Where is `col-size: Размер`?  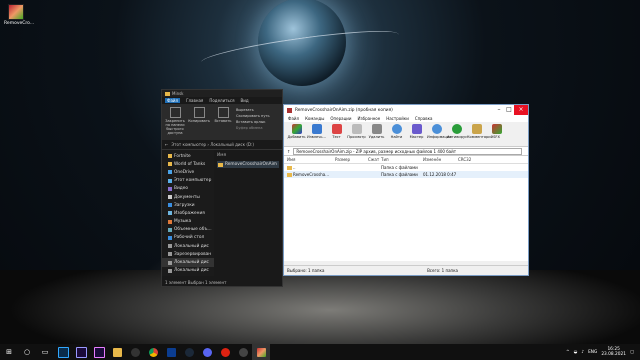 col-size: Размер is located at coordinates (351, 159).